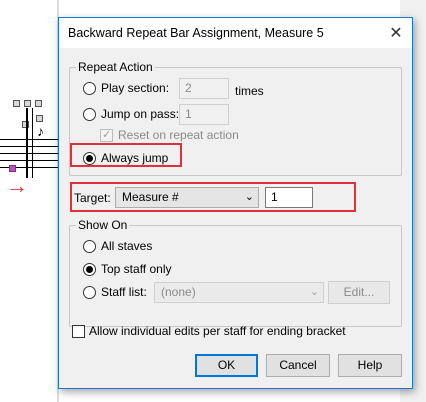 This screenshot has height=402, width=426. What do you see at coordinates (78, 331) in the screenshot?
I see `allow-individual-edits-checkbox` at bounding box center [78, 331].